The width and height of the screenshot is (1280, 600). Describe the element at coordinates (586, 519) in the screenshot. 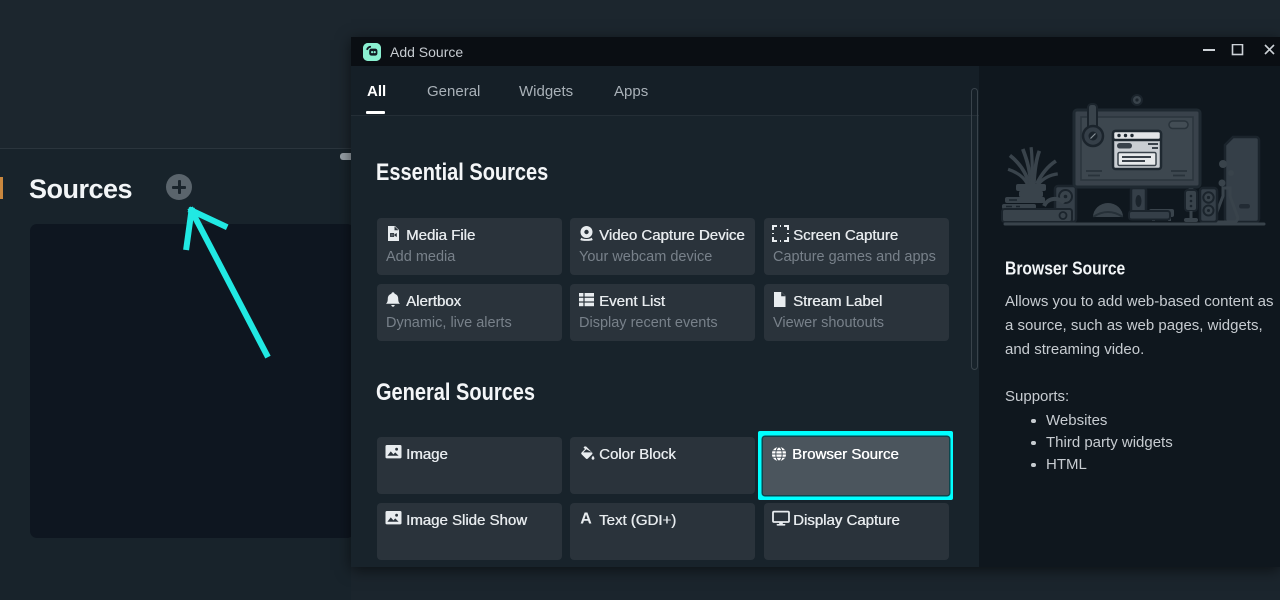

I see `svg-text: A` at that location.